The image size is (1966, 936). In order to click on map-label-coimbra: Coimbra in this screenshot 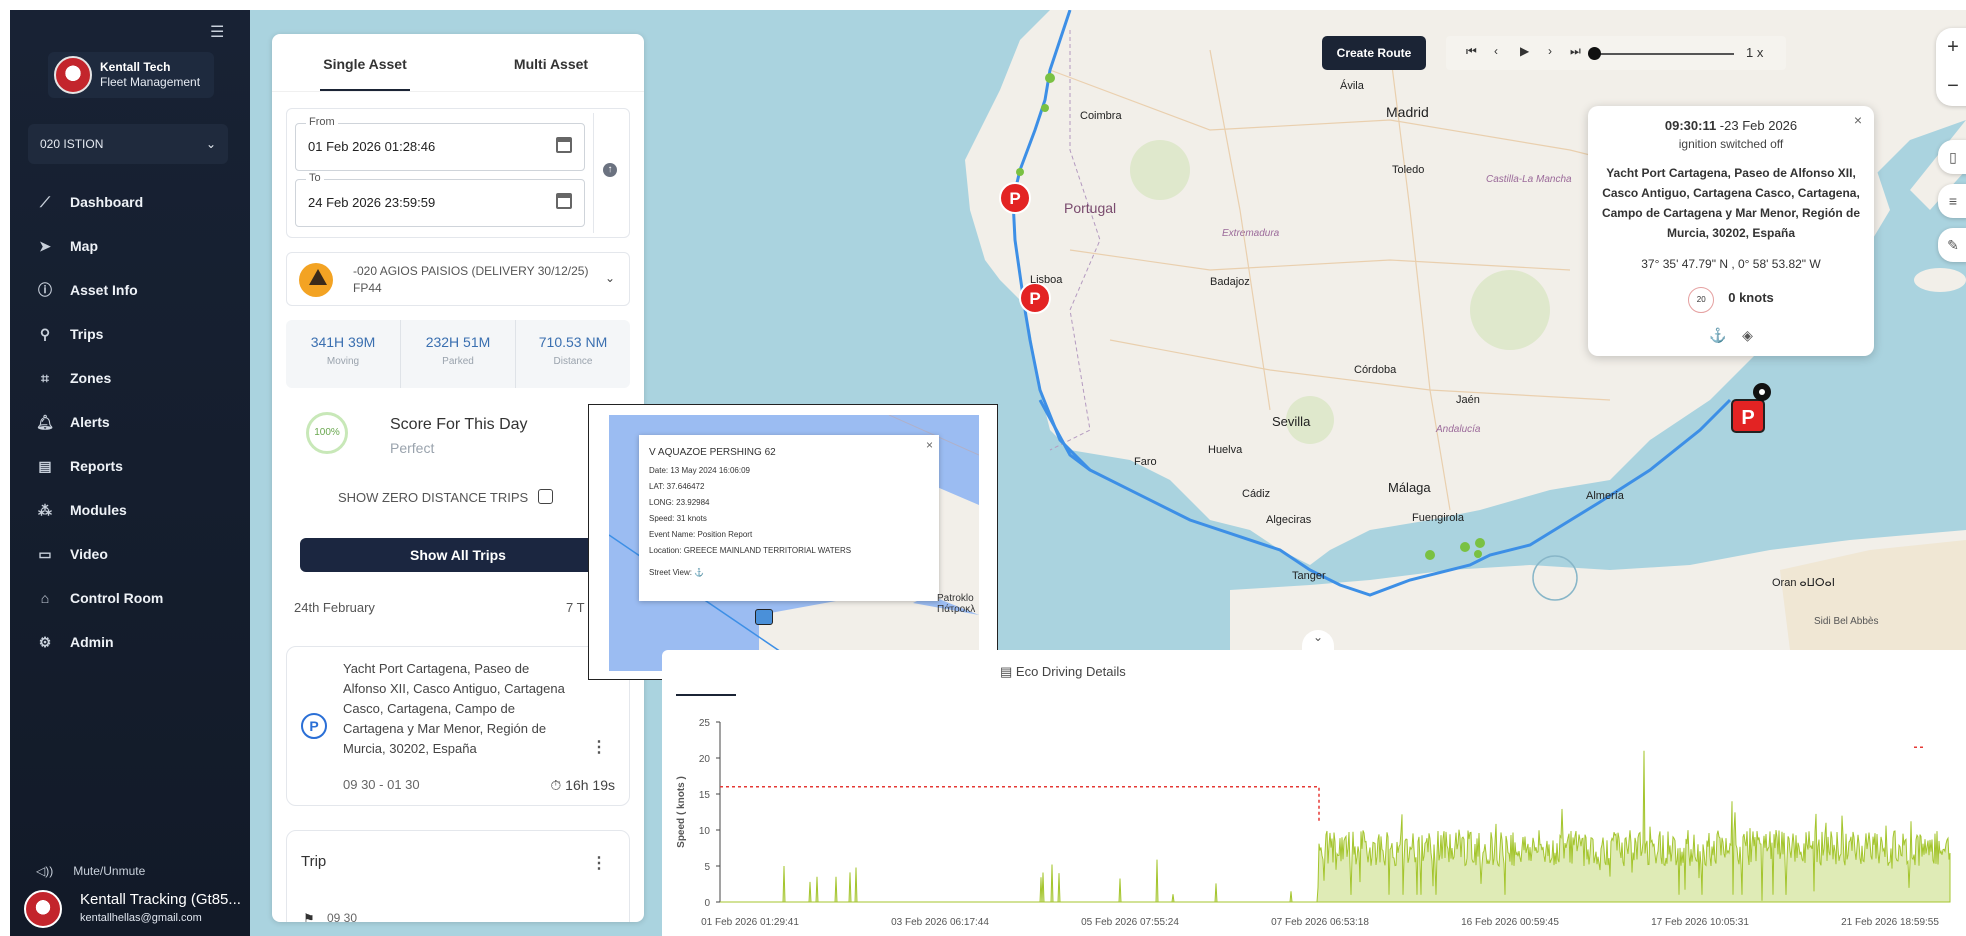, I will do `click(1101, 116)`.